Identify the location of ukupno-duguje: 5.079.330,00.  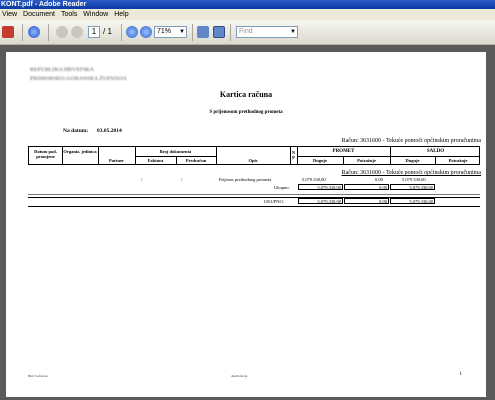
(320, 187).